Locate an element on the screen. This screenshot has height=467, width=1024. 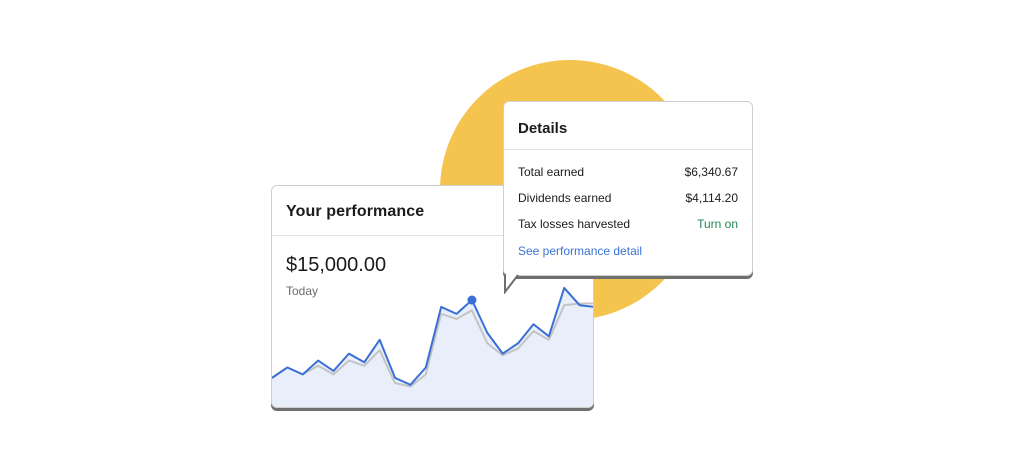
see-performance-detail-link: See performance detail is located at coordinates (580, 251).